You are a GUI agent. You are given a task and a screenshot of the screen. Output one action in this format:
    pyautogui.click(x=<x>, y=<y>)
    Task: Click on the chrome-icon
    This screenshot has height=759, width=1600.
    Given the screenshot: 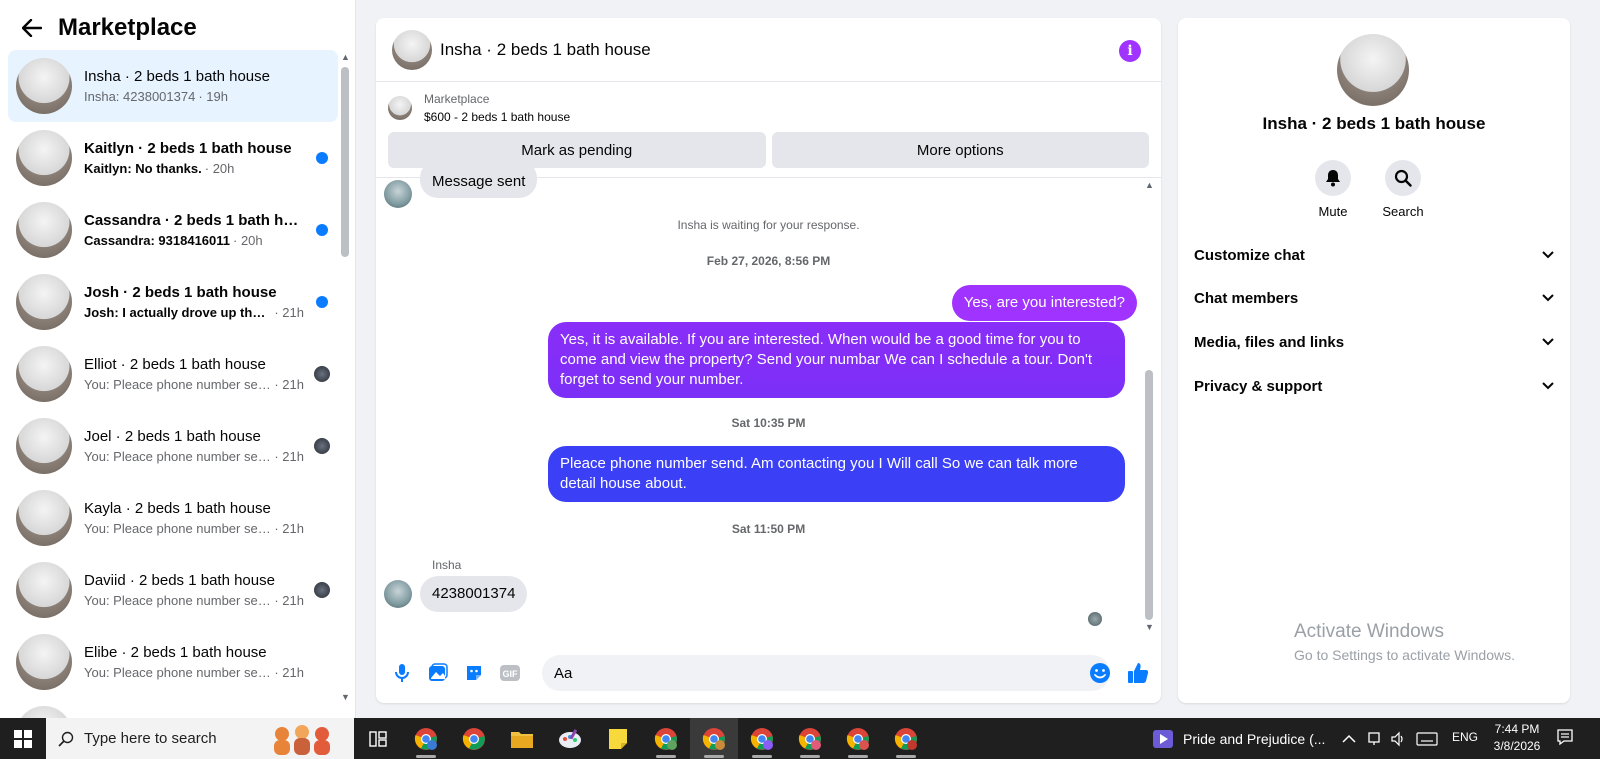 What is the action you would take?
    pyautogui.click(x=474, y=738)
    